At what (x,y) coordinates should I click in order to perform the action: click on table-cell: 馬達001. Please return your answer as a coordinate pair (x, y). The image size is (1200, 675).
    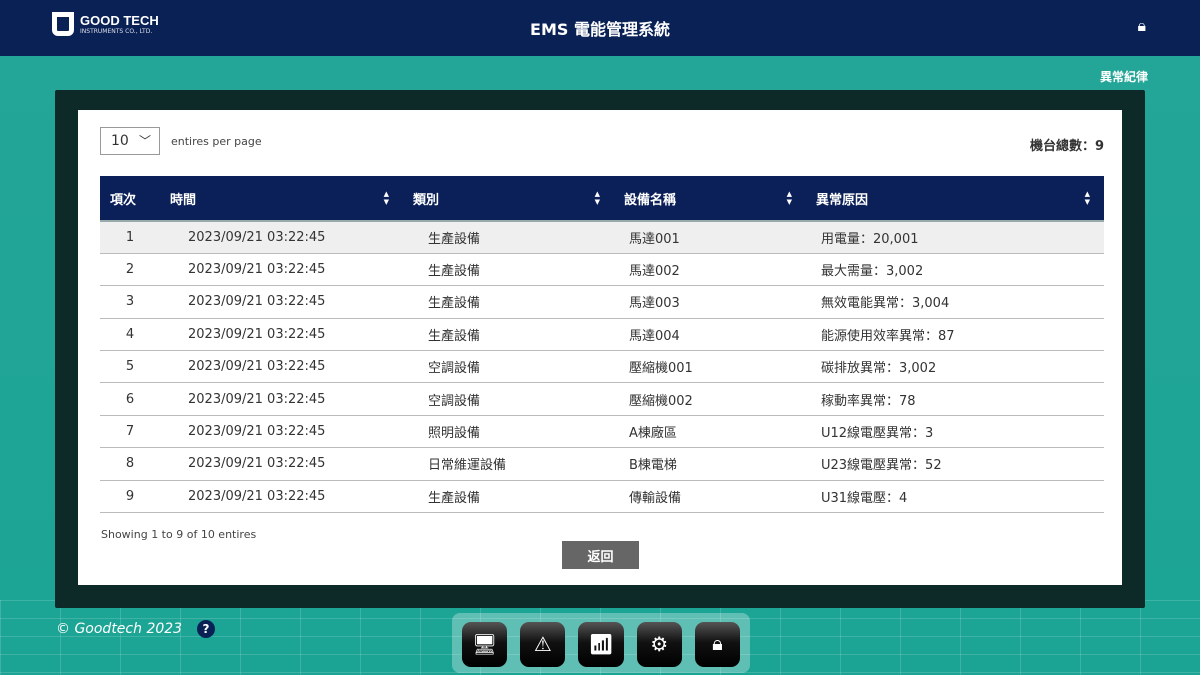
    Looking at the image, I should click on (710, 237).